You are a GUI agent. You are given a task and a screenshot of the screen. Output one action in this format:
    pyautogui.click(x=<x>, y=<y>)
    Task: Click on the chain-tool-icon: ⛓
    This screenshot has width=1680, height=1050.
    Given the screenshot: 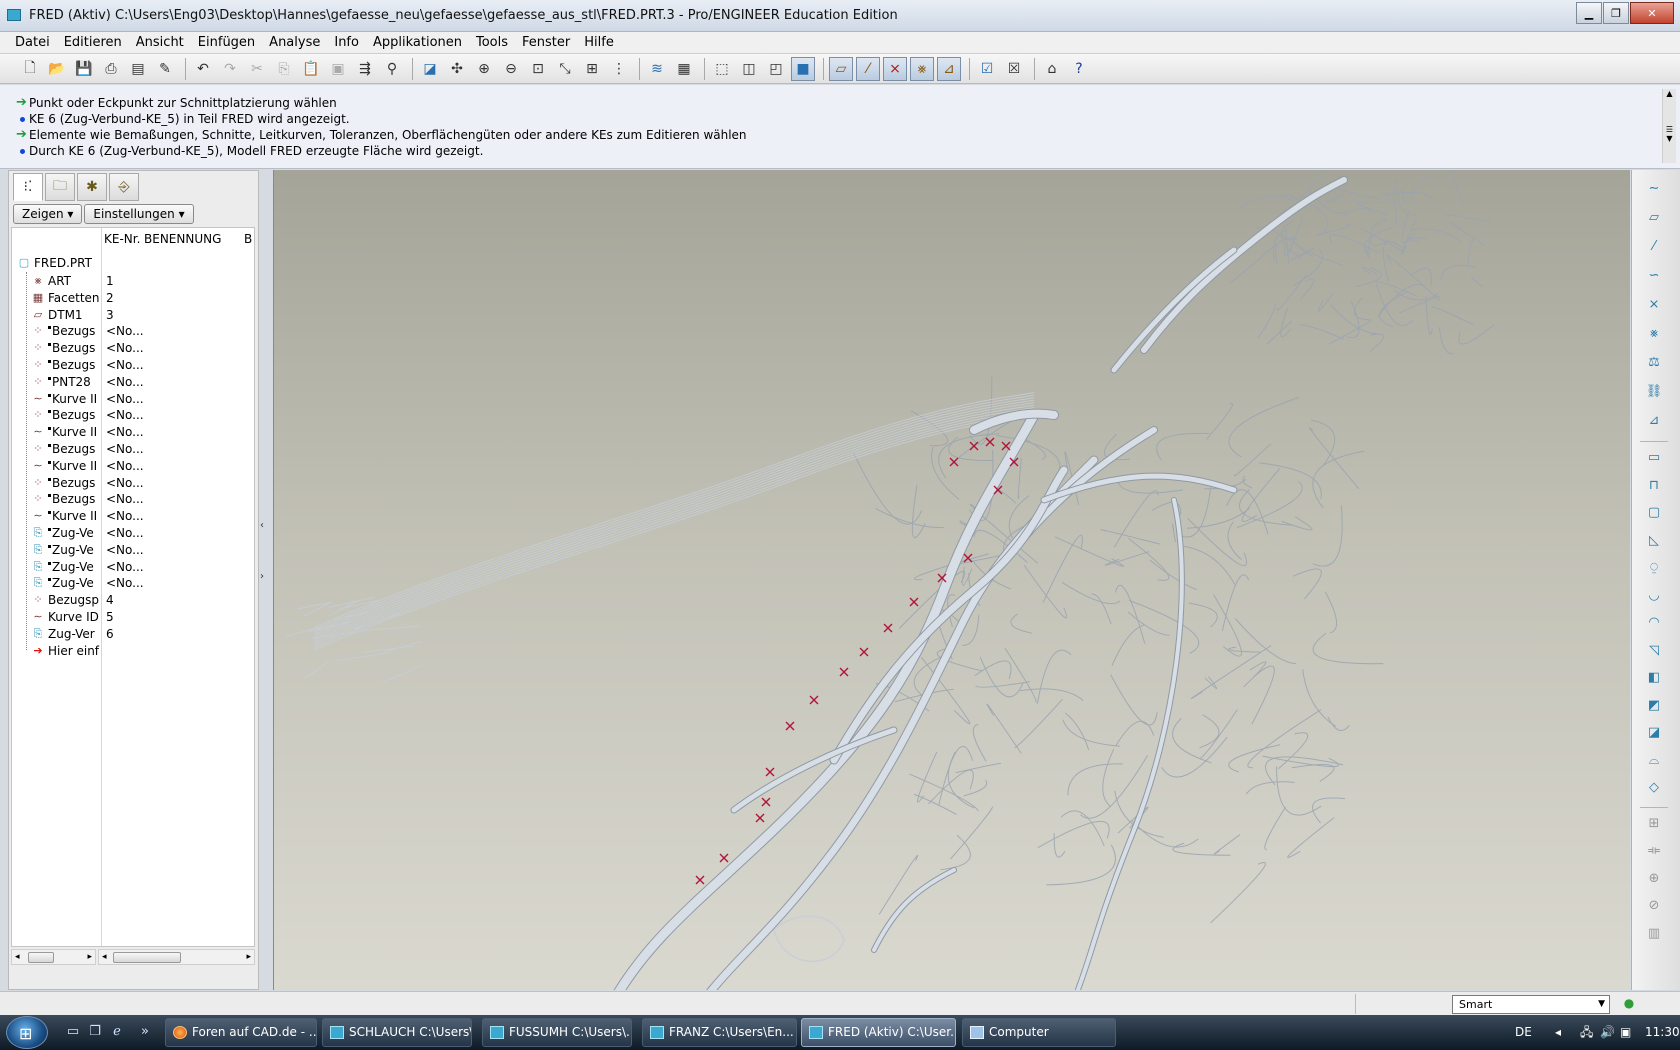 What is the action you would take?
    pyautogui.click(x=1654, y=392)
    